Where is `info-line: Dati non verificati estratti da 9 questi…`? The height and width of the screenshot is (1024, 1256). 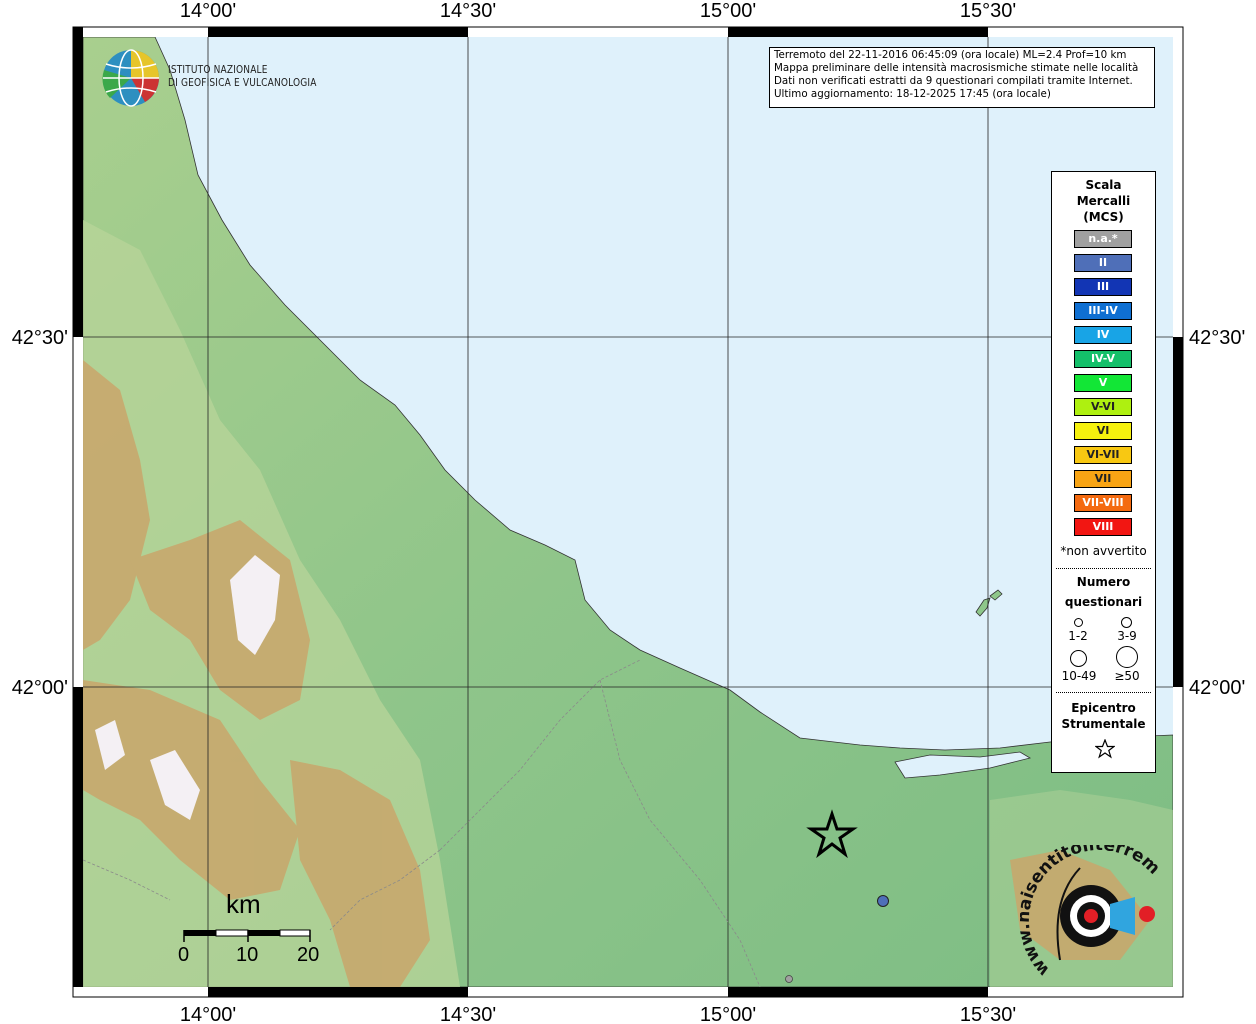 info-line: Dati non verificati estratti da 9 questi… is located at coordinates (953, 81).